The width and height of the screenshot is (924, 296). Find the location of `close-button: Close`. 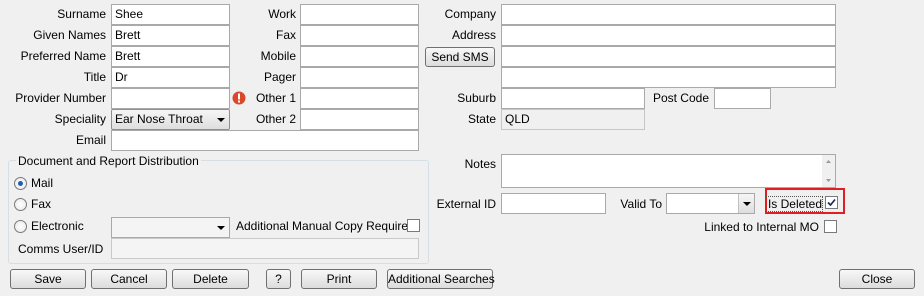

close-button: Close is located at coordinates (877, 279).